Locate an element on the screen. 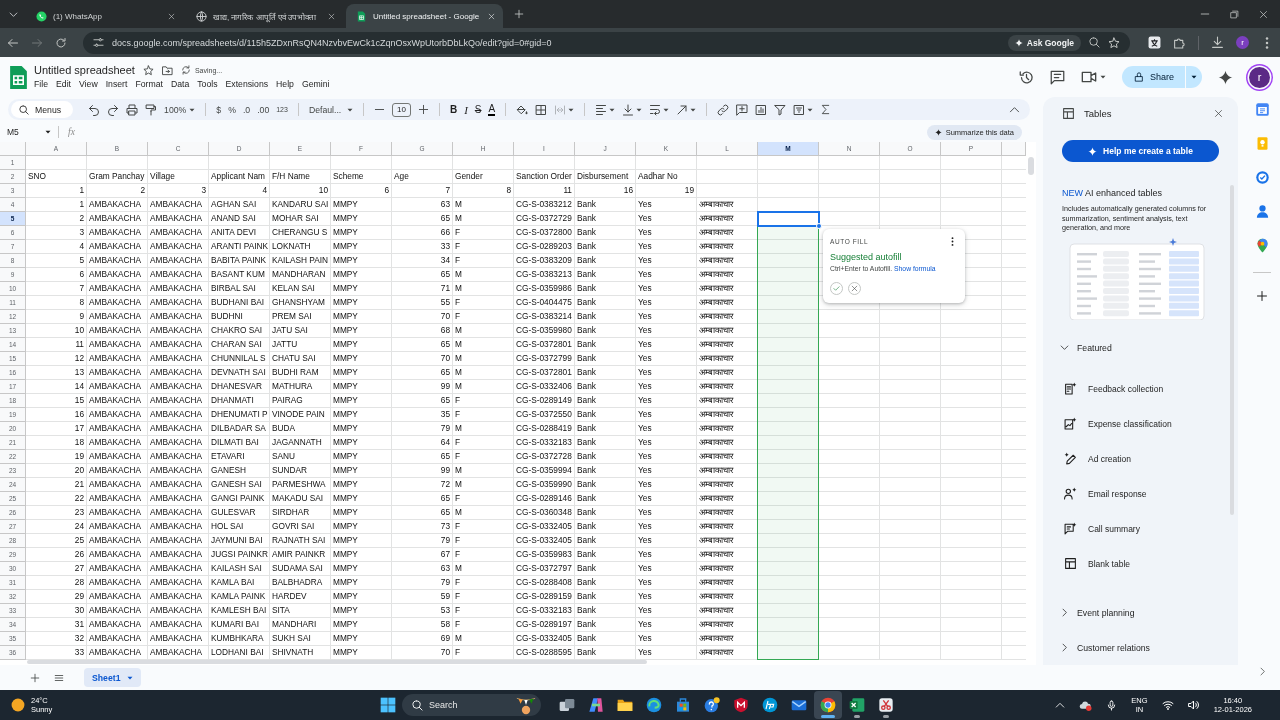  star-icon is located at coordinates (148, 70).